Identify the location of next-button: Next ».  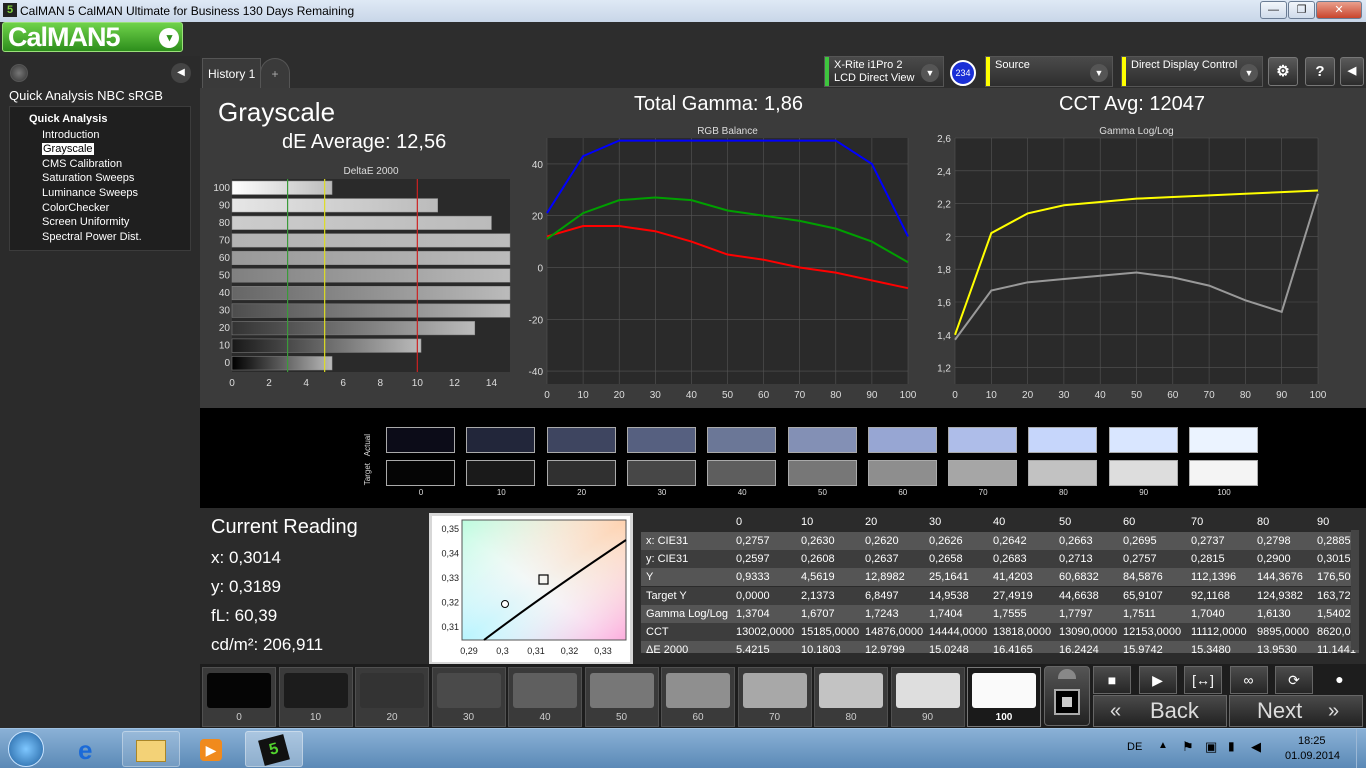
(1296, 711).